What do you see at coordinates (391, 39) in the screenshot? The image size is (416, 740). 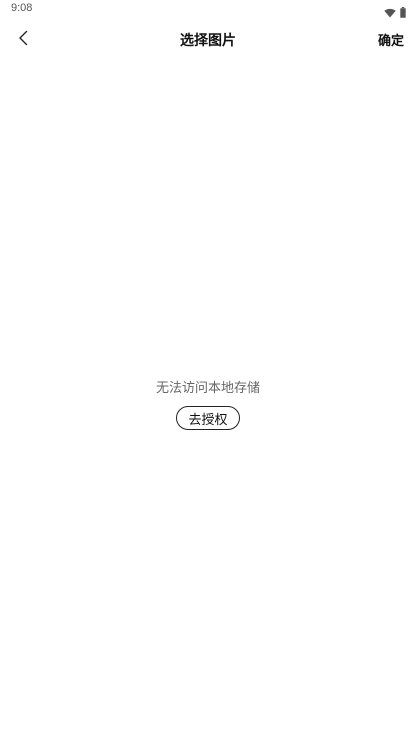 I see `confirm-button: 确定` at bounding box center [391, 39].